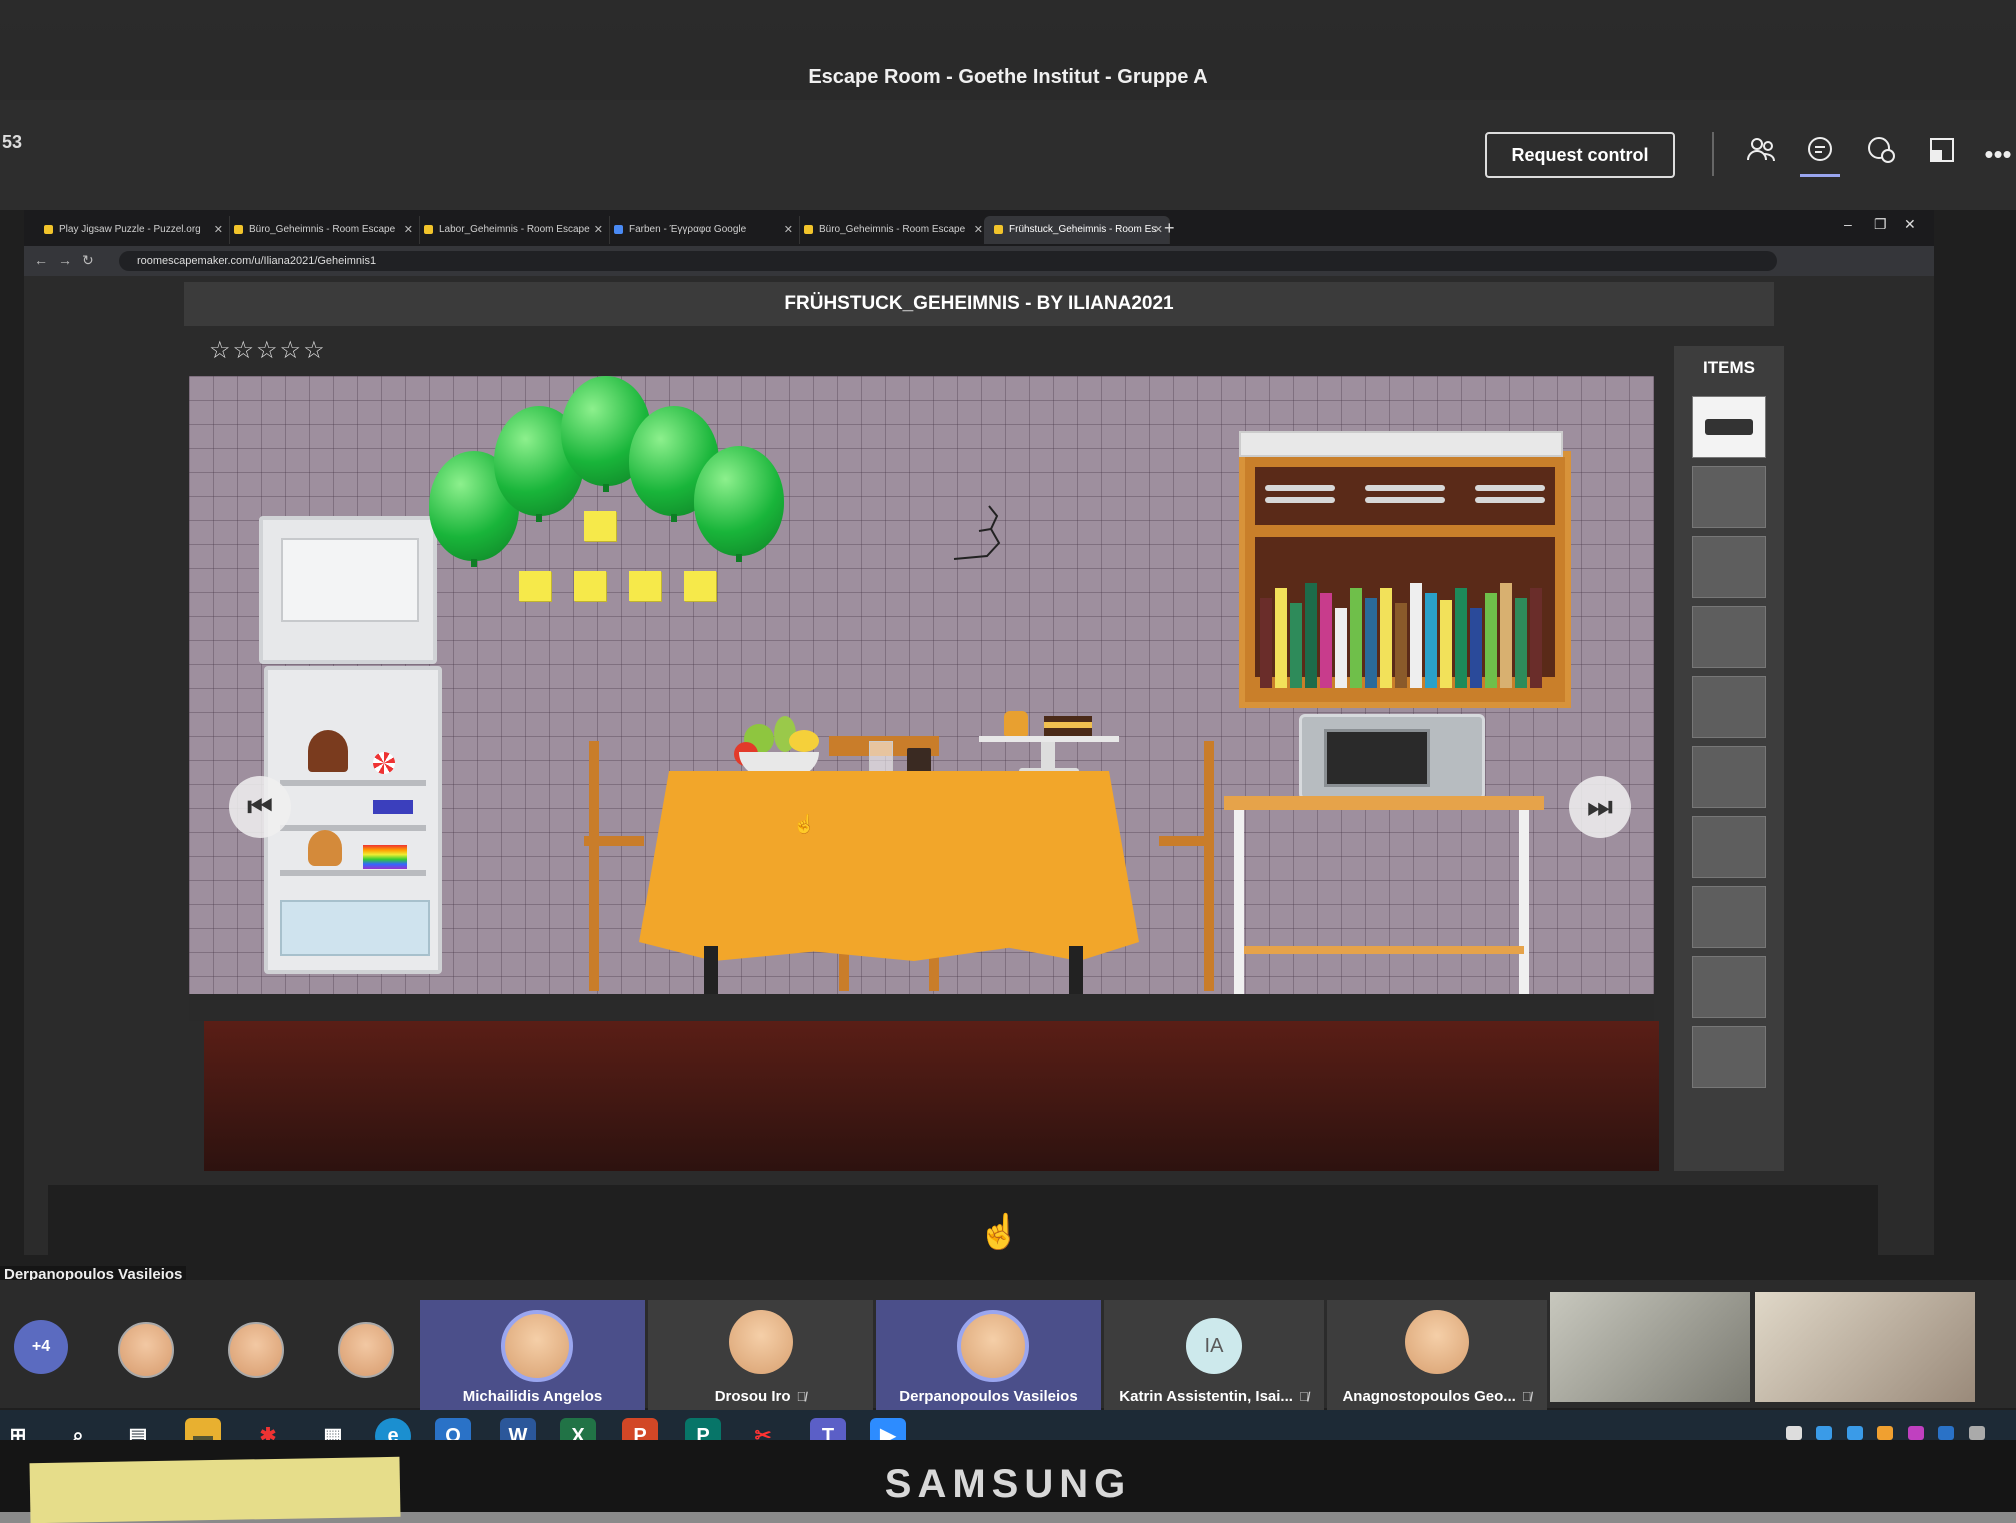 This screenshot has width=2016, height=1523. Describe the element at coordinates (268, 350) in the screenshot. I see `rating-stars: ☆☆☆☆☆` at that location.